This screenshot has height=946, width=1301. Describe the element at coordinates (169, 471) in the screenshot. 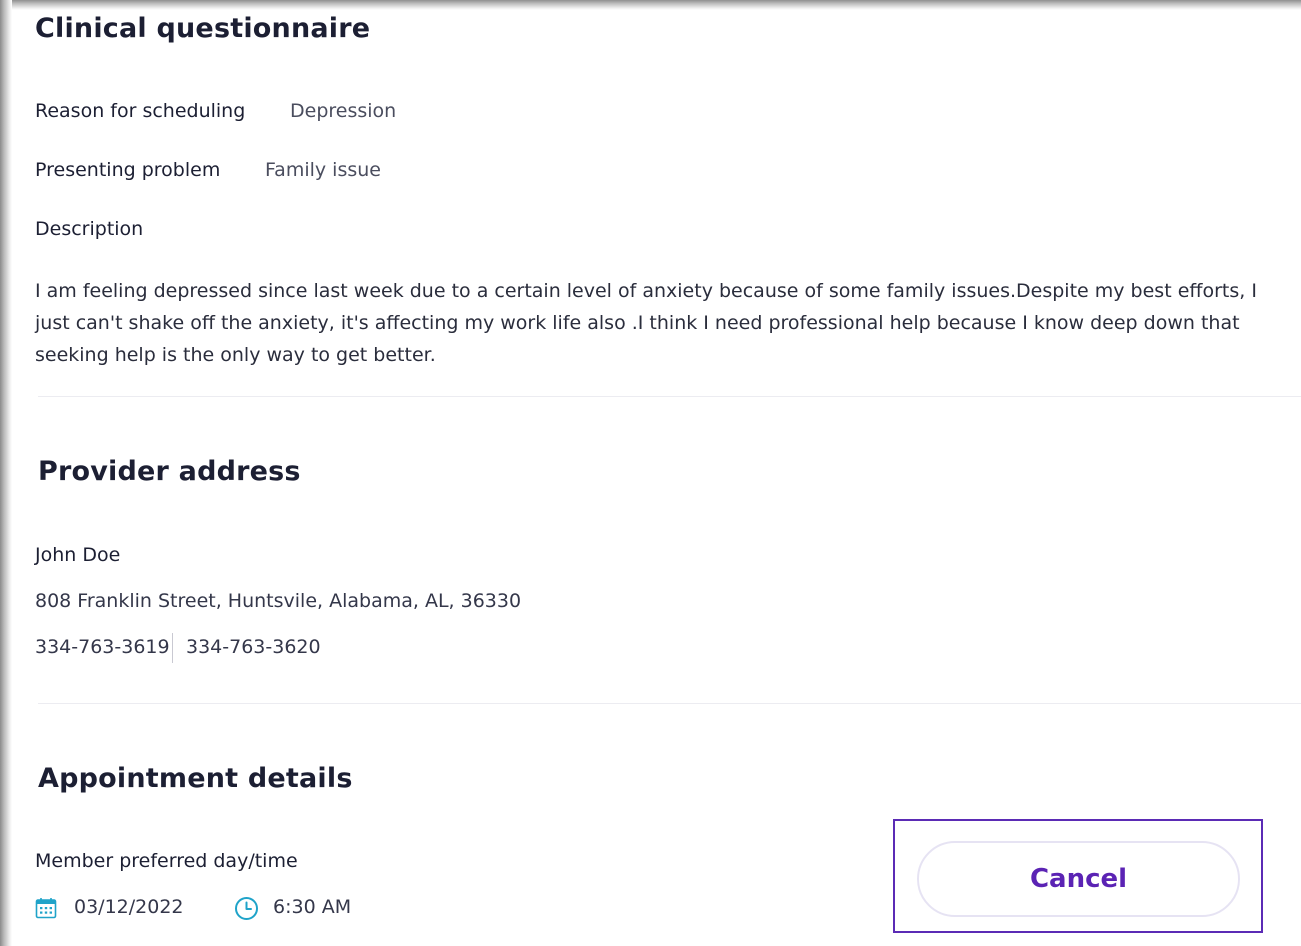

I see `provider-address-title: Provider address` at that location.